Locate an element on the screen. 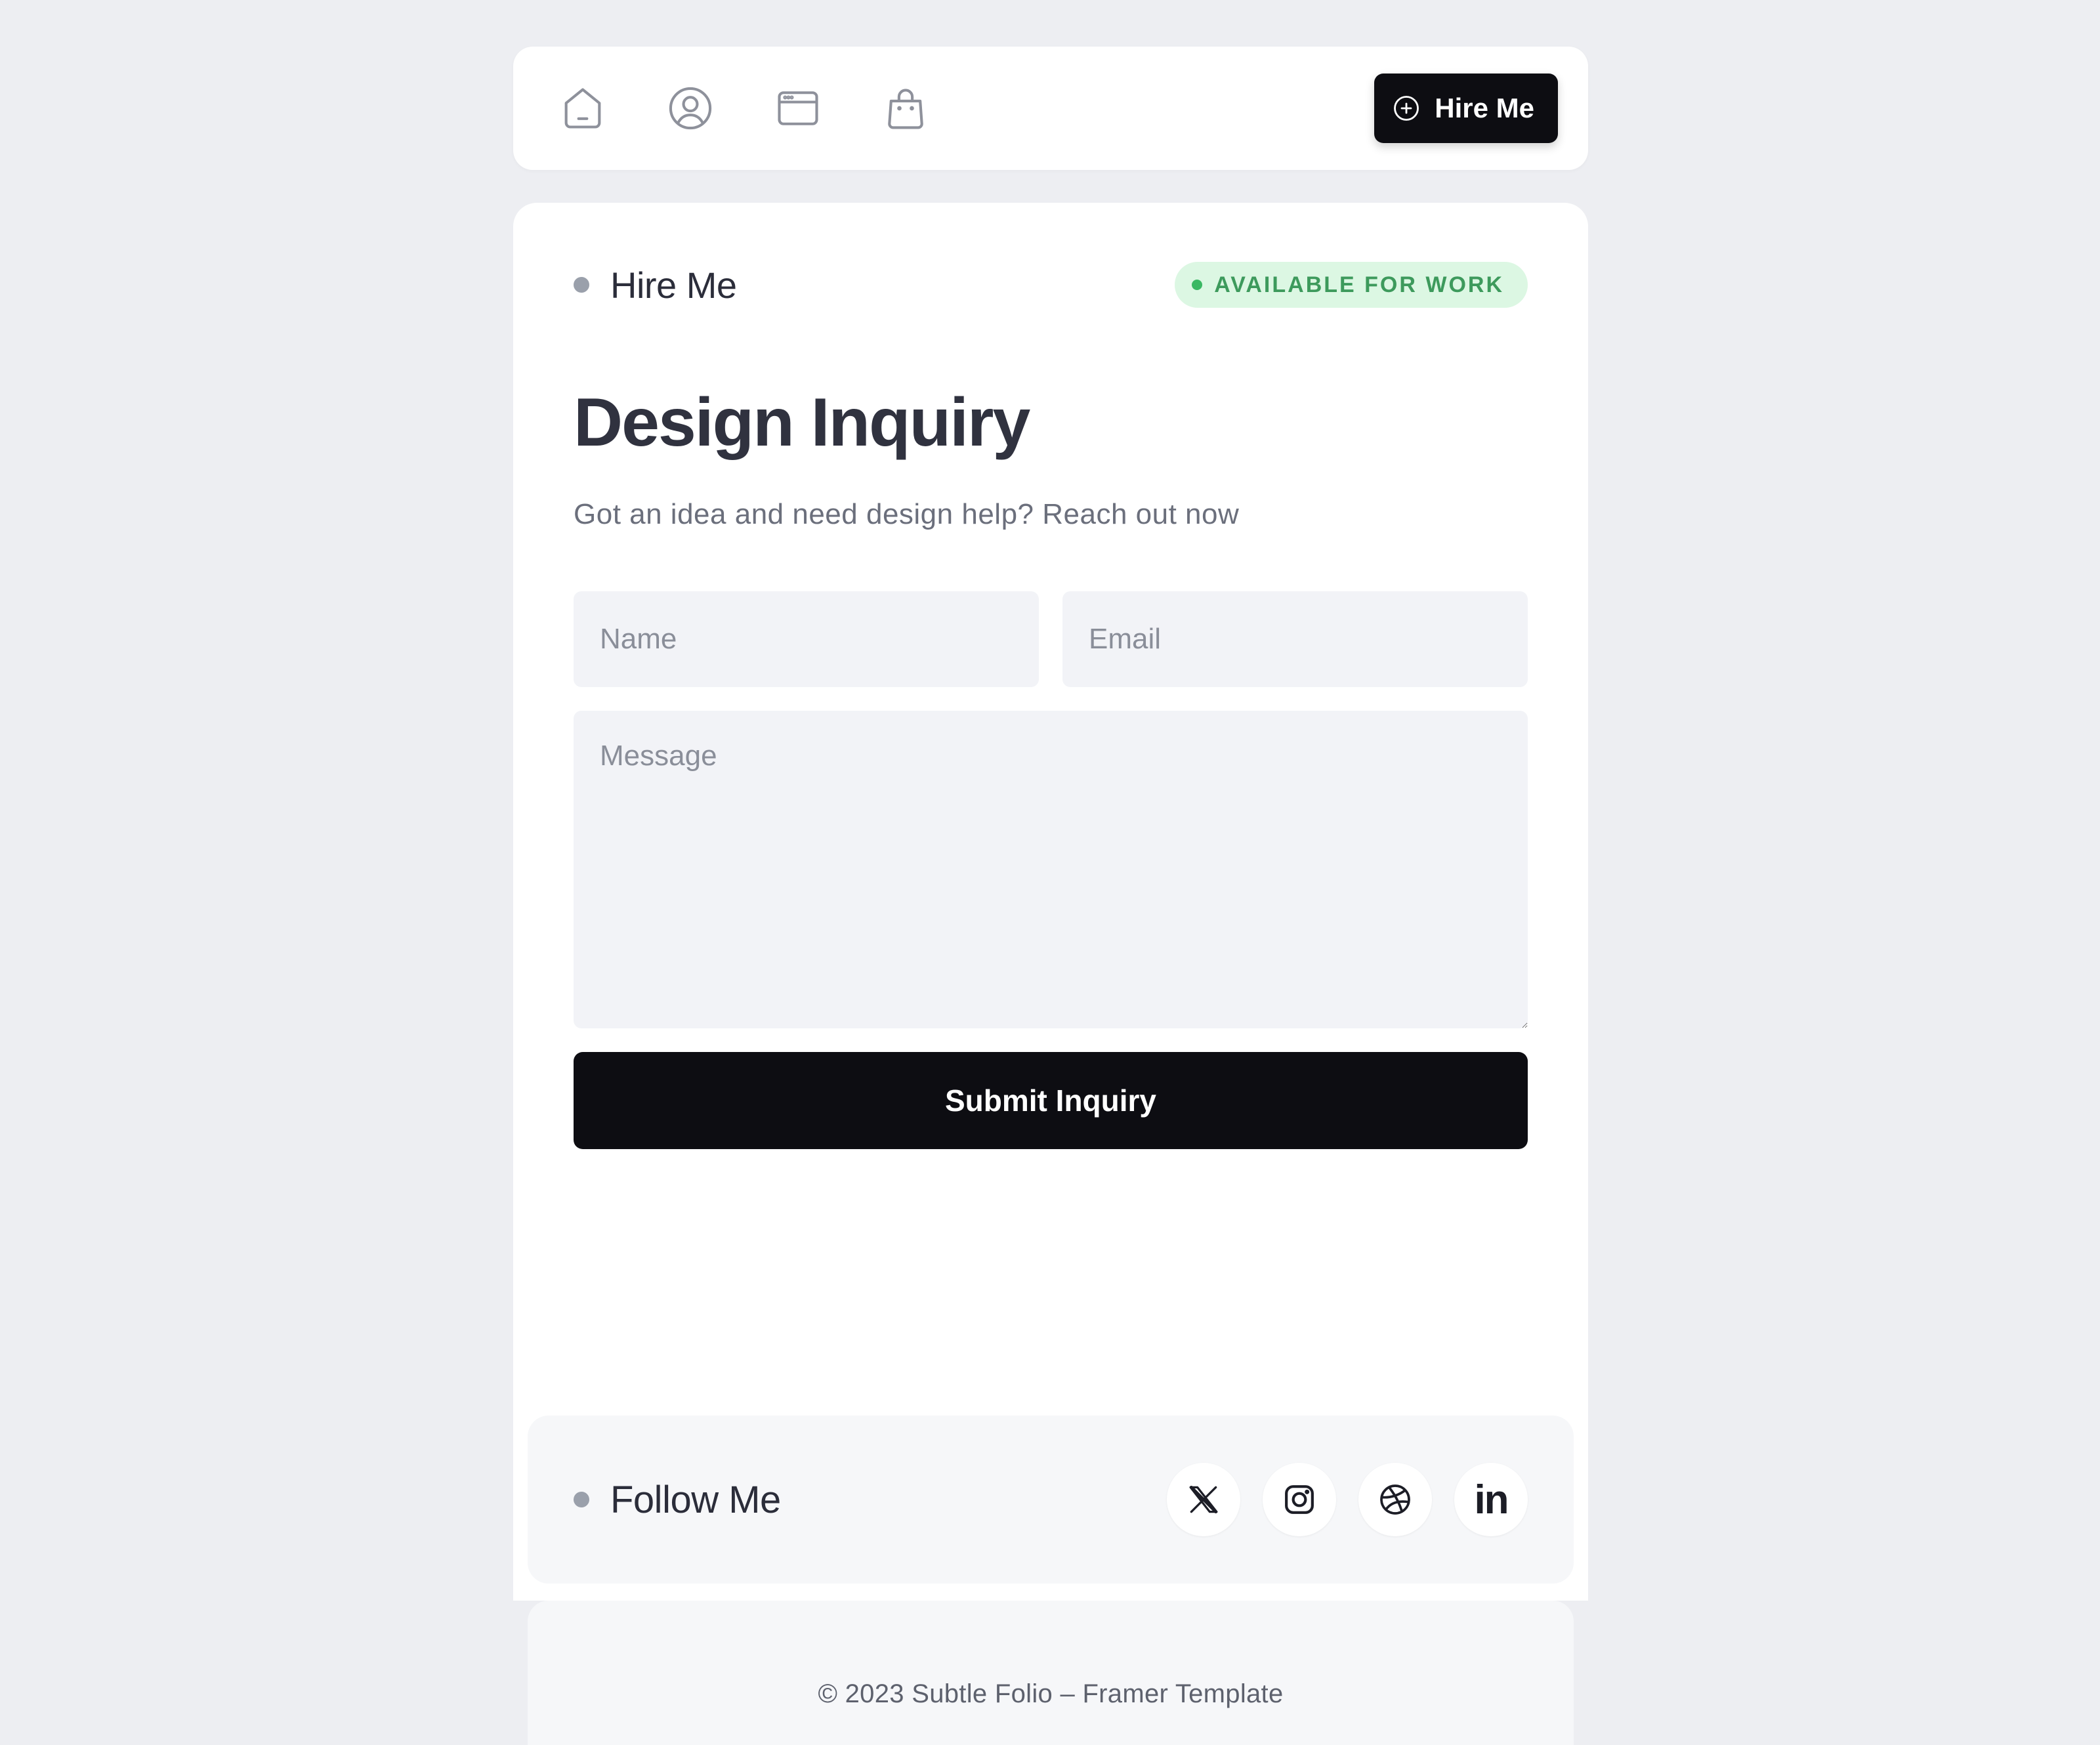 This screenshot has width=2100, height=1745. copyright-text: © 2023 Subtle Folio – Framer Template is located at coordinates (1051, 1693).